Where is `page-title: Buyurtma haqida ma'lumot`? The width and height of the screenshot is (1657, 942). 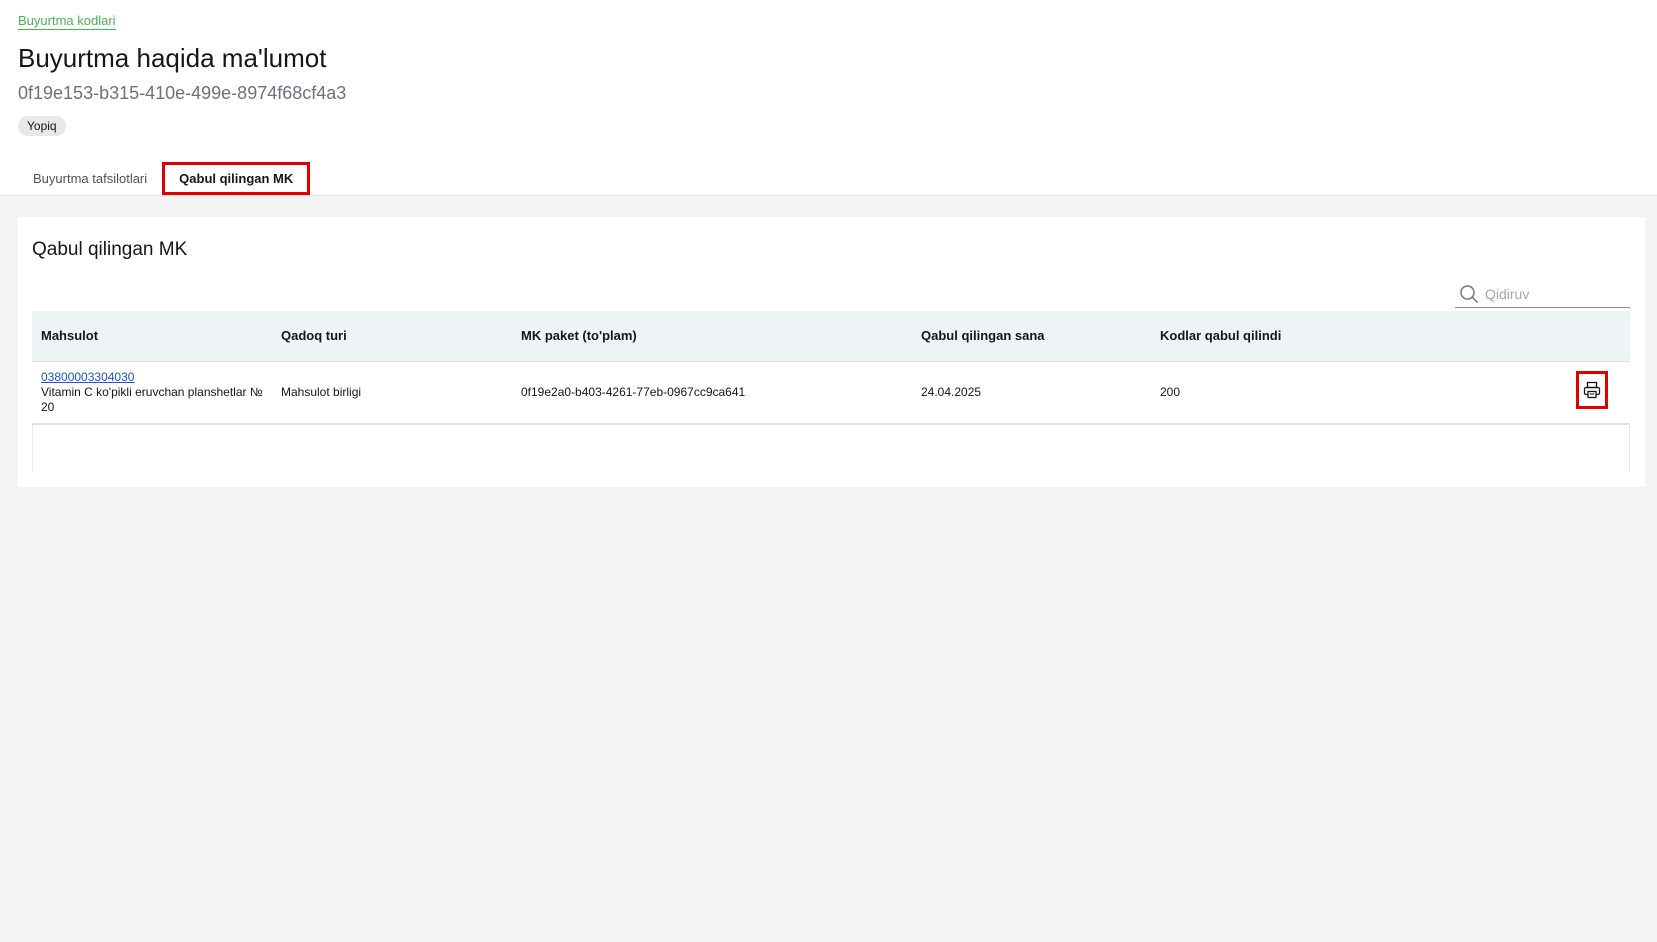
page-title: Buyurtma haqida ma'lumot is located at coordinates (172, 58).